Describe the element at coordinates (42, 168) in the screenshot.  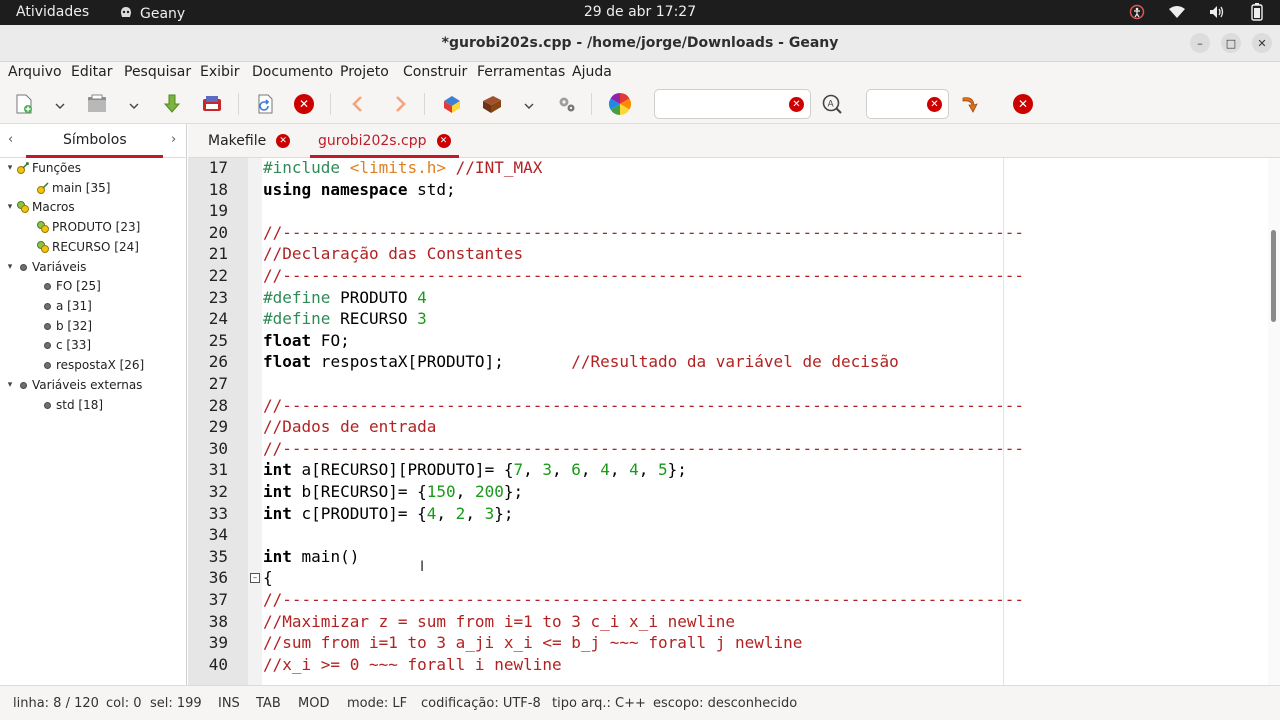
I see `tree-group-funcoes: ▾ Funções` at that location.